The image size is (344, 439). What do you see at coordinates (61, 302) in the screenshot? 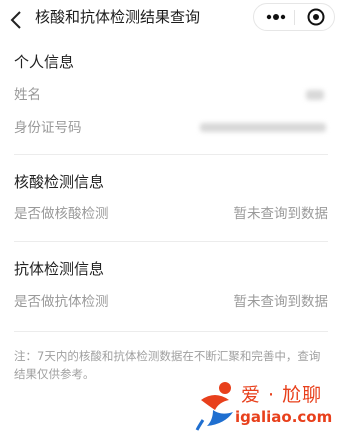
I see `antibody-row-label: 是否做抗体检测` at bounding box center [61, 302].